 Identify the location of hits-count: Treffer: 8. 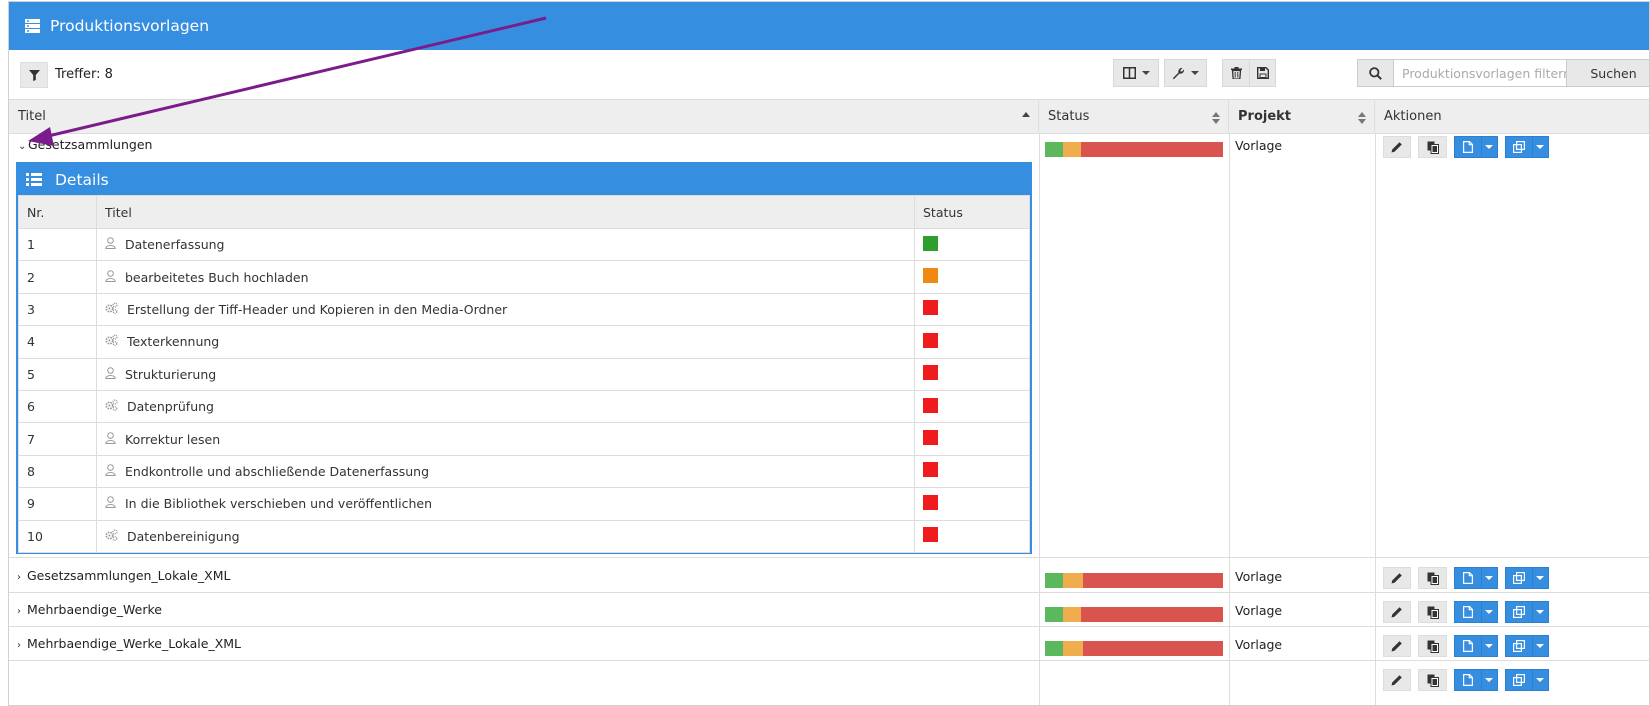
(84, 74).